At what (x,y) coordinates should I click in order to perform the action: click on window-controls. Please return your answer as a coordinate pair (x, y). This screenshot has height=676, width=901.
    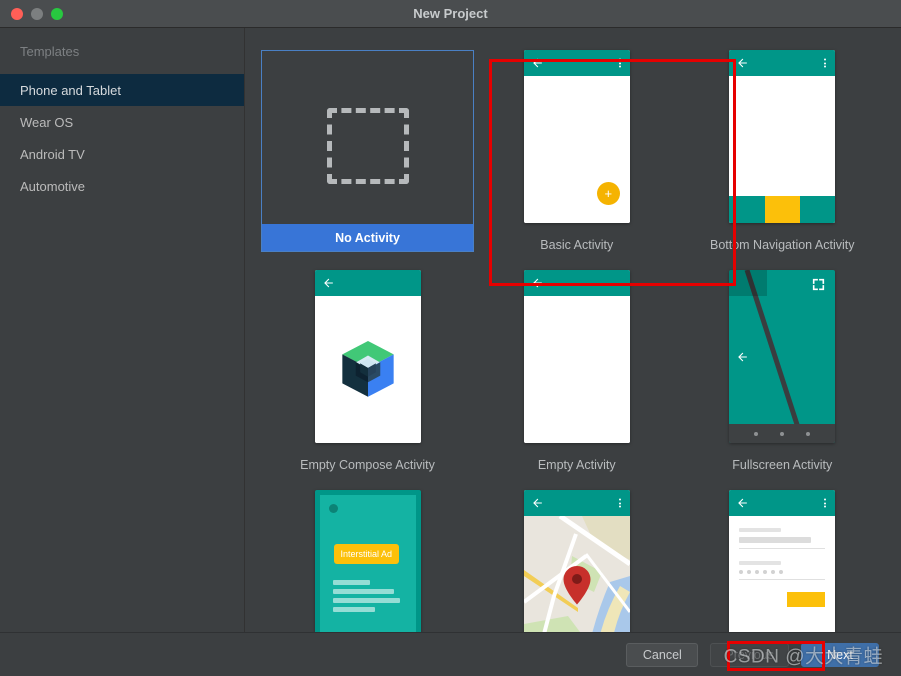
    Looking at the image, I should click on (31, 13).